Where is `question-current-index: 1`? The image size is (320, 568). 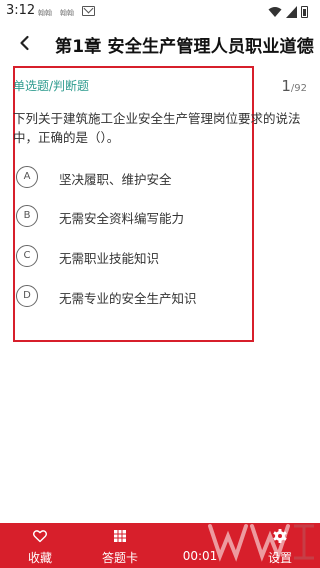
question-current-index: 1 is located at coordinates (286, 86).